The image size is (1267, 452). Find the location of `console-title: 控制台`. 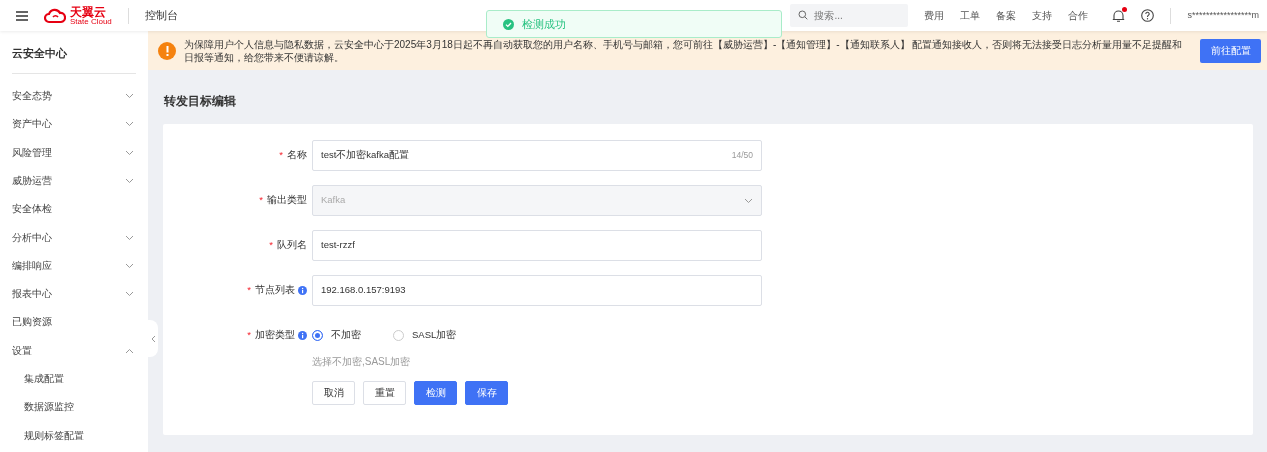

console-title: 控制台 is located at coordinates (161, 16).